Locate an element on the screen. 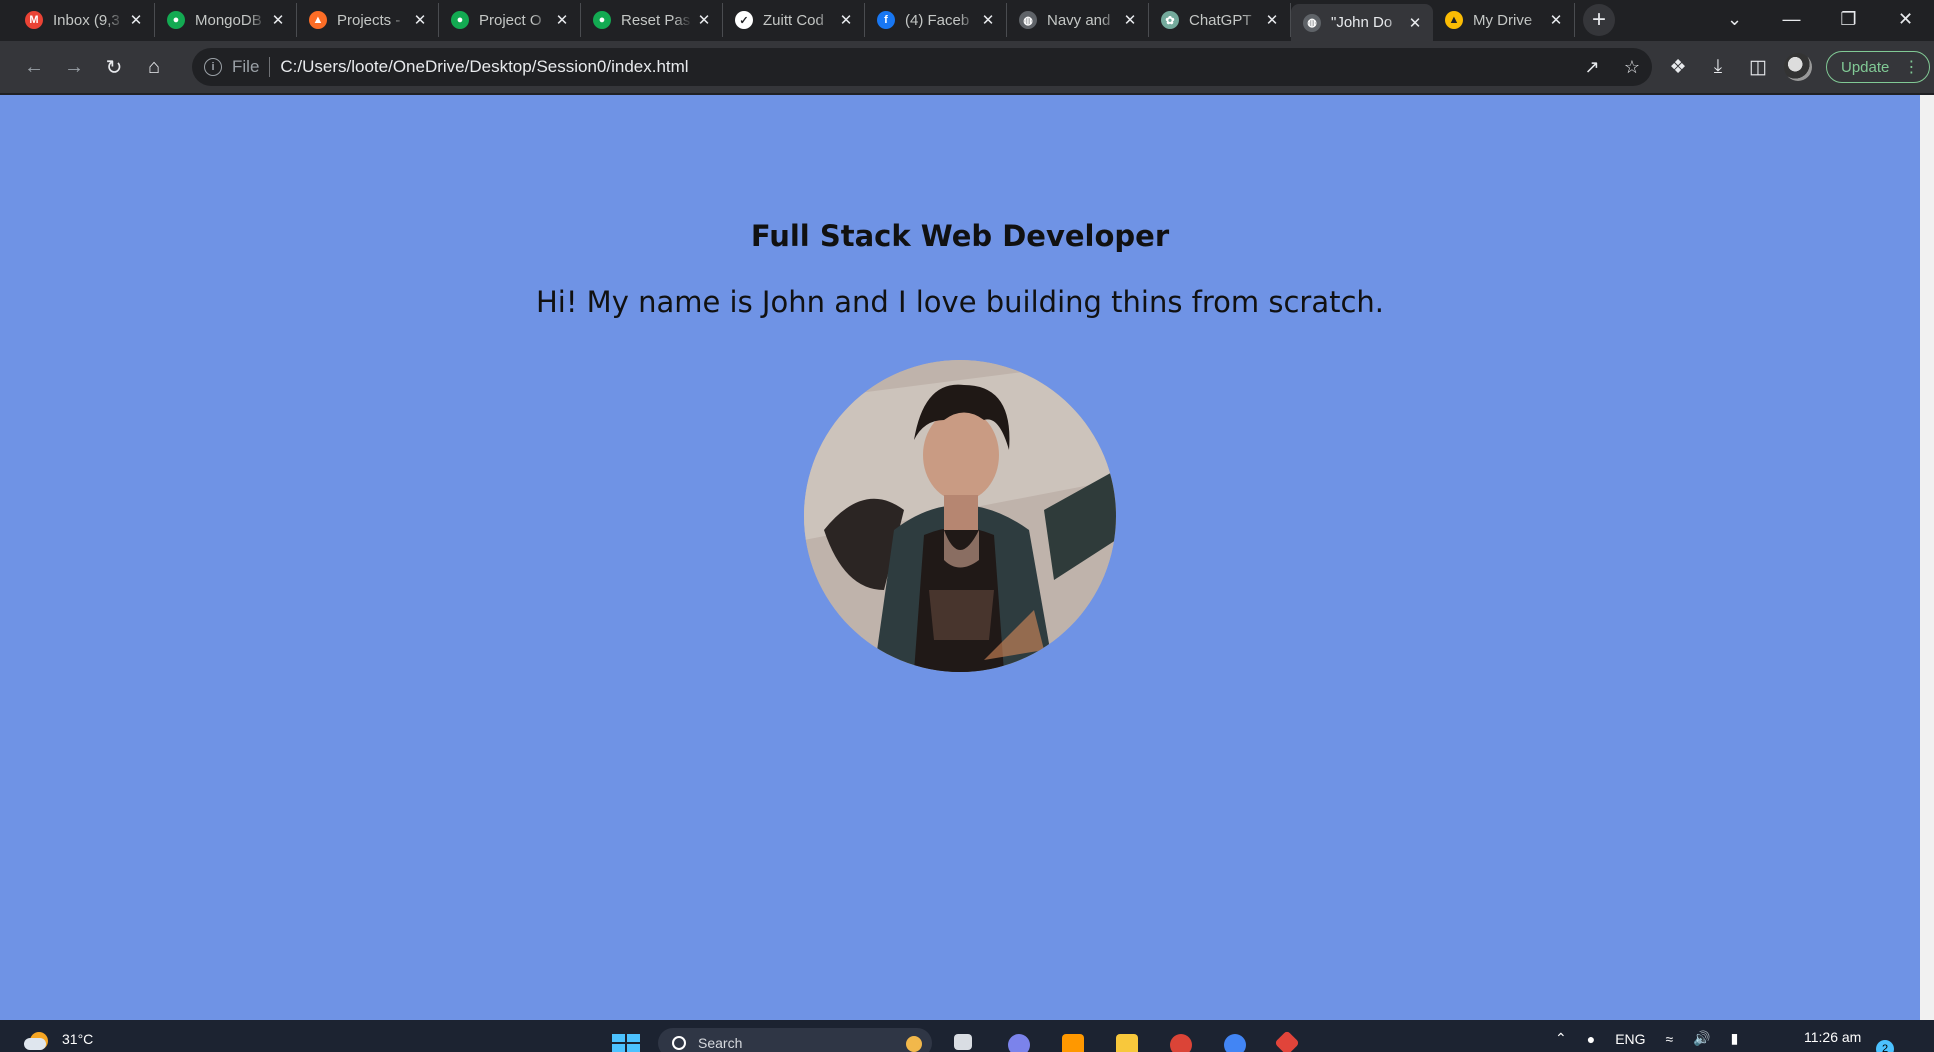  extensions-icon: ❖ is located at coordinates (1678, 67).